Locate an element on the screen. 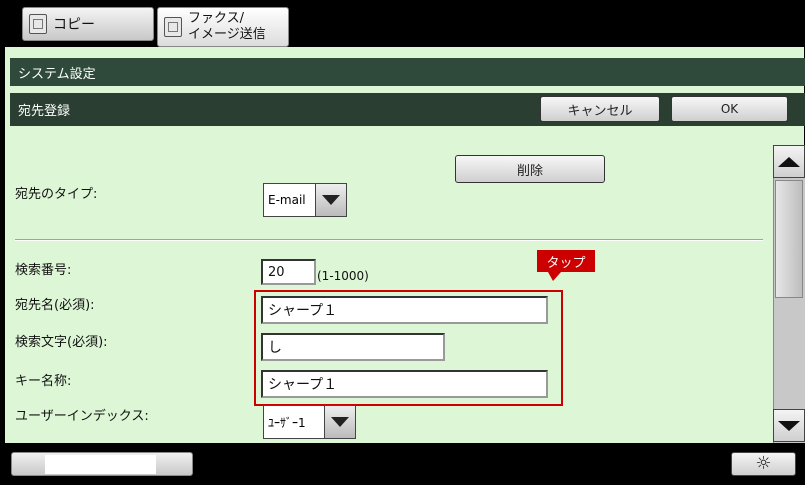 This screenshot has width=805, height=485. tab-copy: コピー is located at coordinates (88, 24).